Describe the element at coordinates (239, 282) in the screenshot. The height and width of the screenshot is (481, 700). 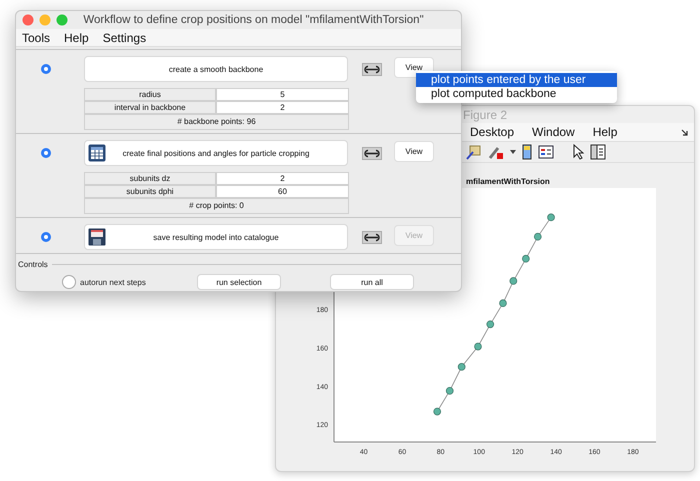
I see `run-button: run selection` at that location.